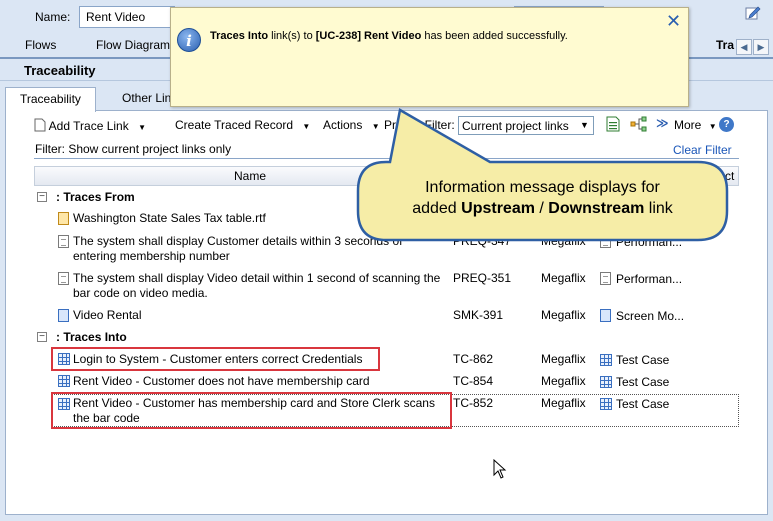  I want to click on column-header-name: Name, so click(250, 176).